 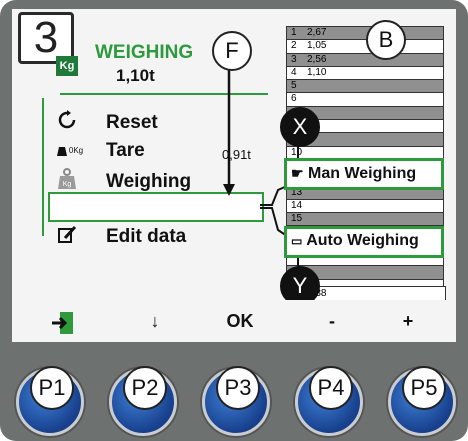 What do you see at coordinates (52, 388) in the screenshot?
I see `hardware-label-p1: P1` at bounding box center [52, 388].